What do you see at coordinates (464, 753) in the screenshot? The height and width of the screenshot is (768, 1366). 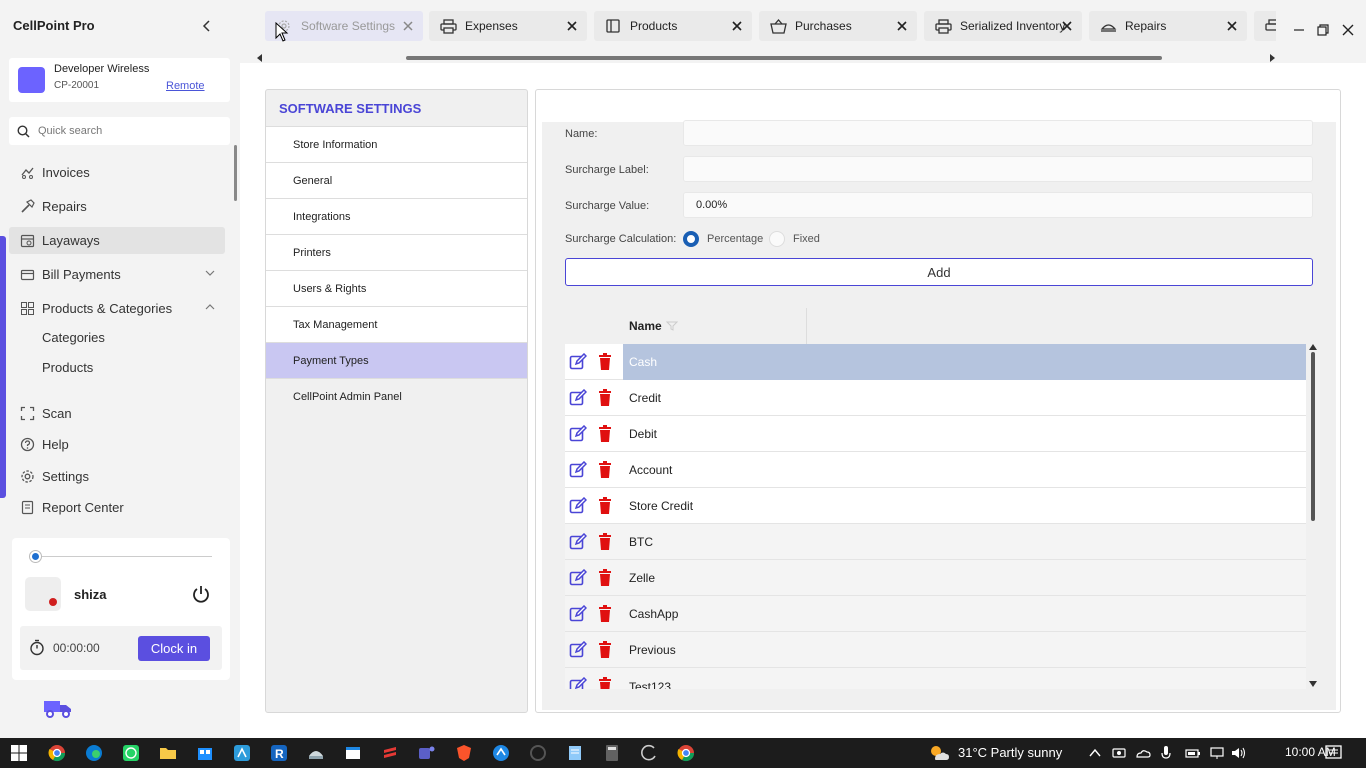 I see `brave-icon` at bounding box center [464, 753].